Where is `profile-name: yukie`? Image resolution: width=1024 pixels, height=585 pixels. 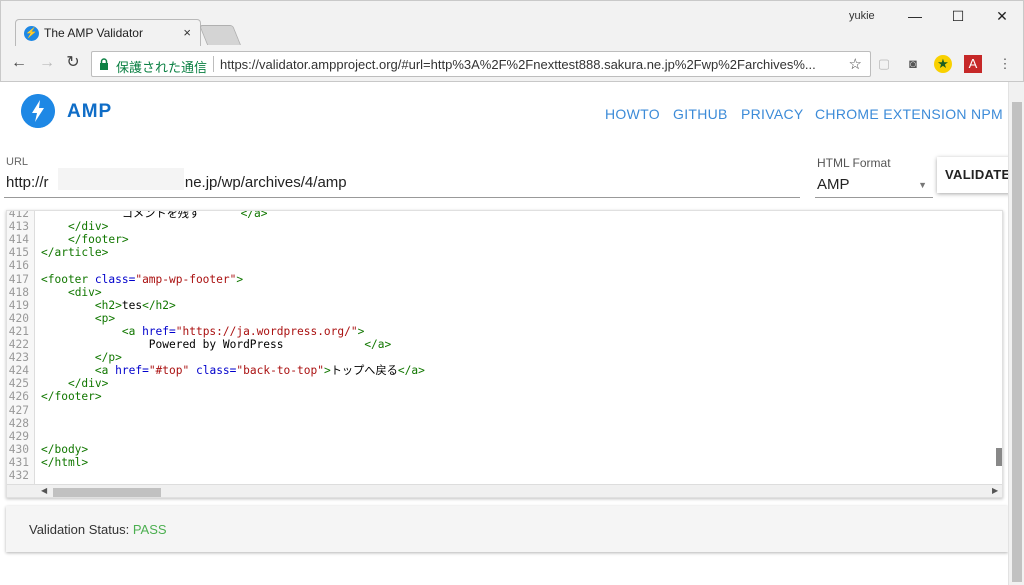
profile-name: yukie is located at coordinates (862, 16).